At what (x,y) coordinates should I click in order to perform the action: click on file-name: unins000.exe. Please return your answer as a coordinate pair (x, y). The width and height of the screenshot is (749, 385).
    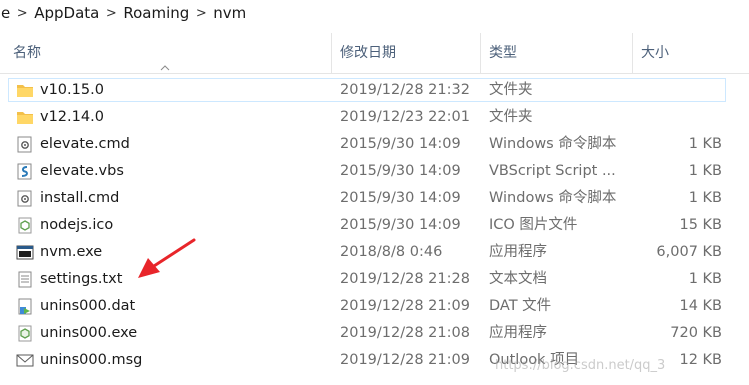
    Looking at the image, I should click on (185, 333).